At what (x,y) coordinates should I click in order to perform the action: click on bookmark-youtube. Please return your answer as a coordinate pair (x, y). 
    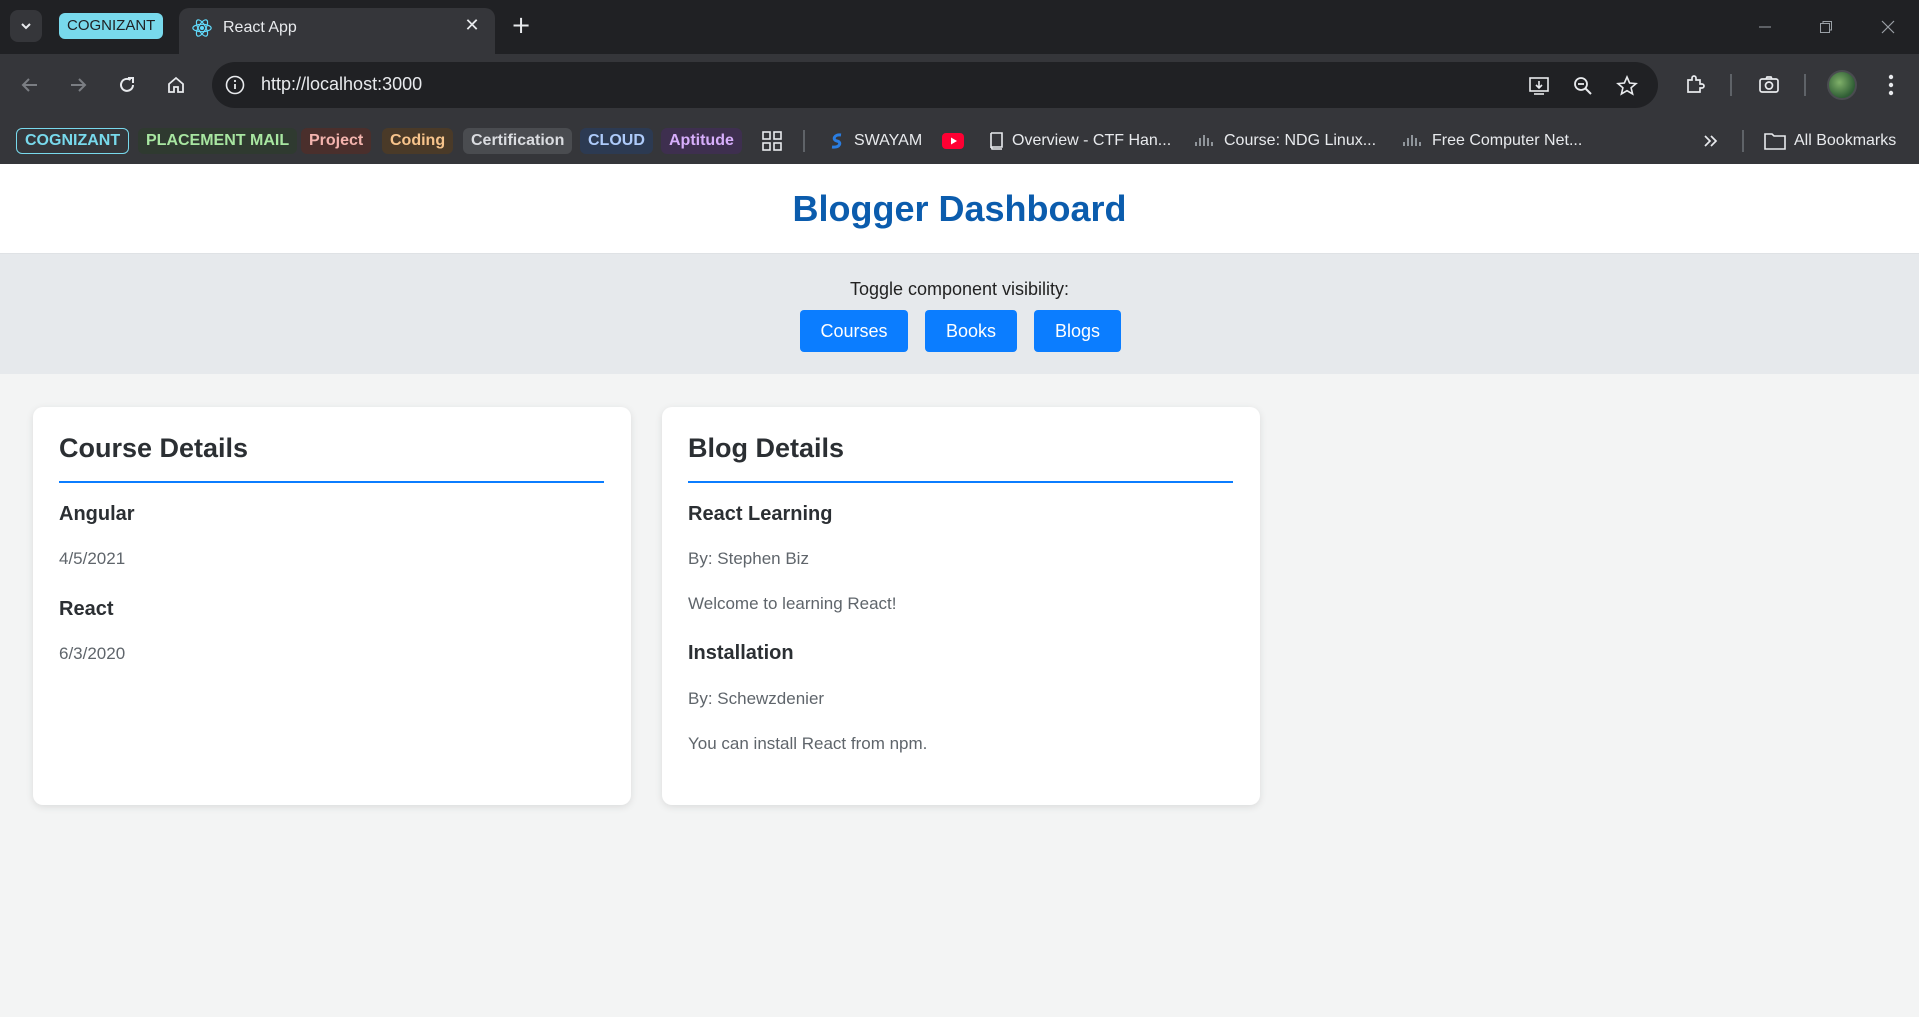
    Looking at the image, I should click on (953, 141).